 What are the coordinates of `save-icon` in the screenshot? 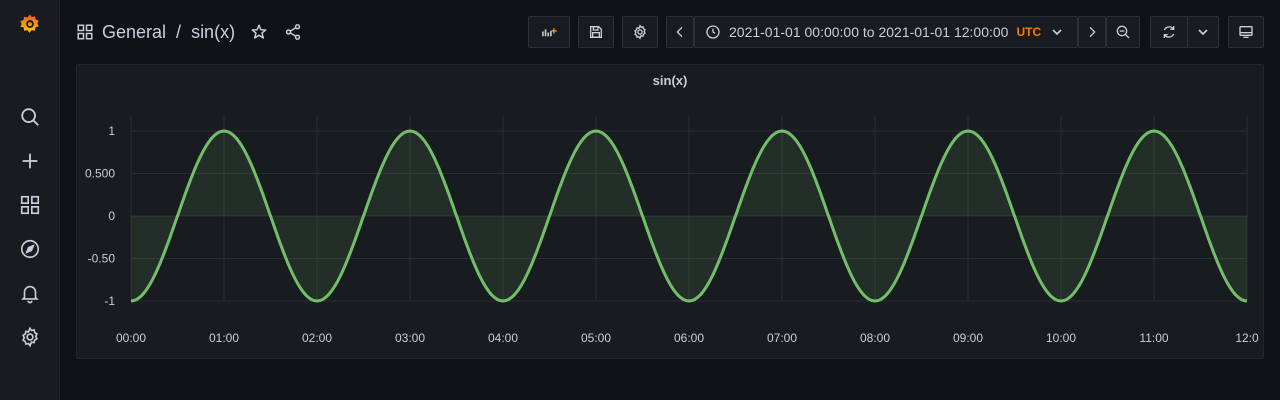 It's located at (596, 32).